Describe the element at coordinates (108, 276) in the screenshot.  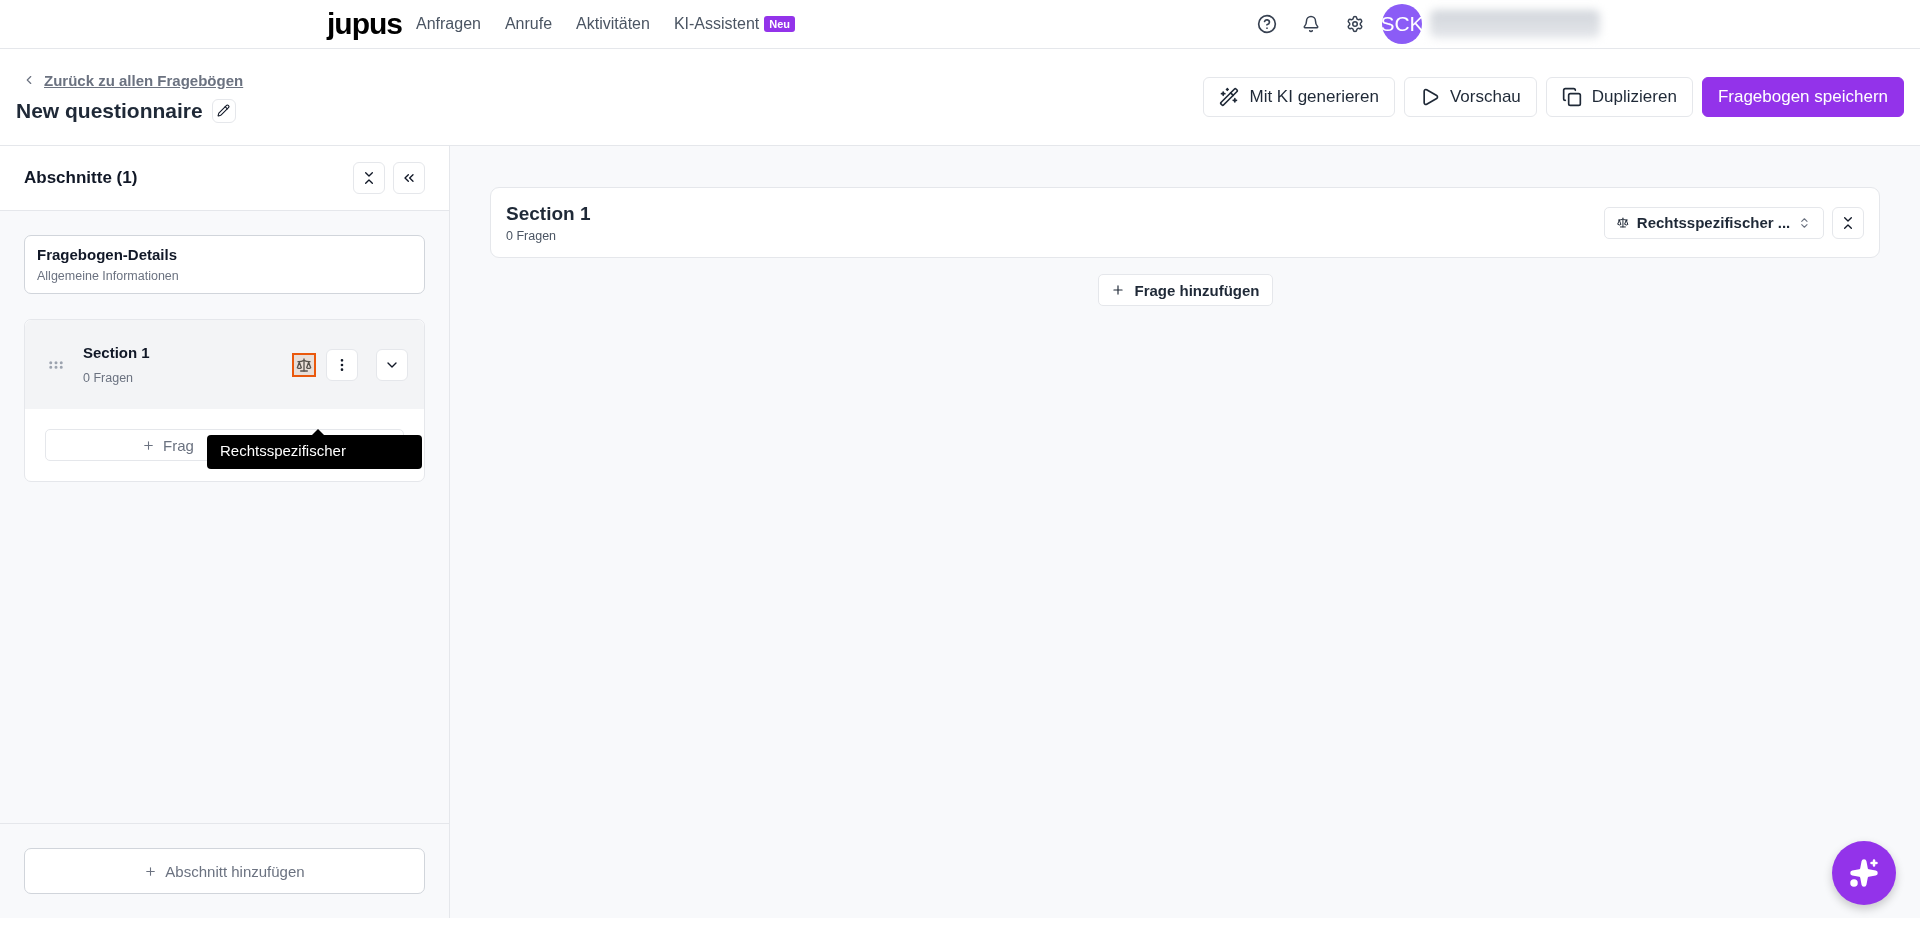
I see `details-subtitle: Allgemeine Informationen` at that location.